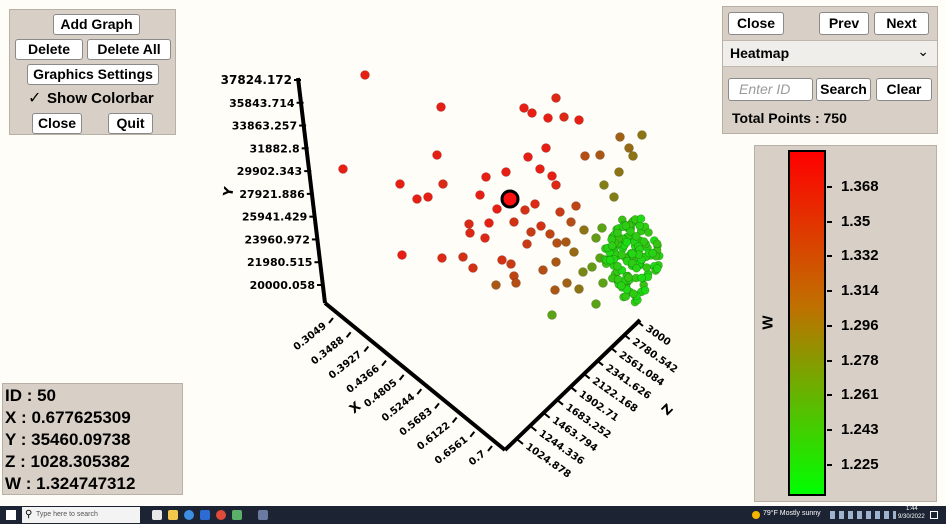 The width and height of the screenshot is (946, 524). Describe the element at coordinates (904, 89) in the screenshot. I see `clear-button: Clear` at that location.